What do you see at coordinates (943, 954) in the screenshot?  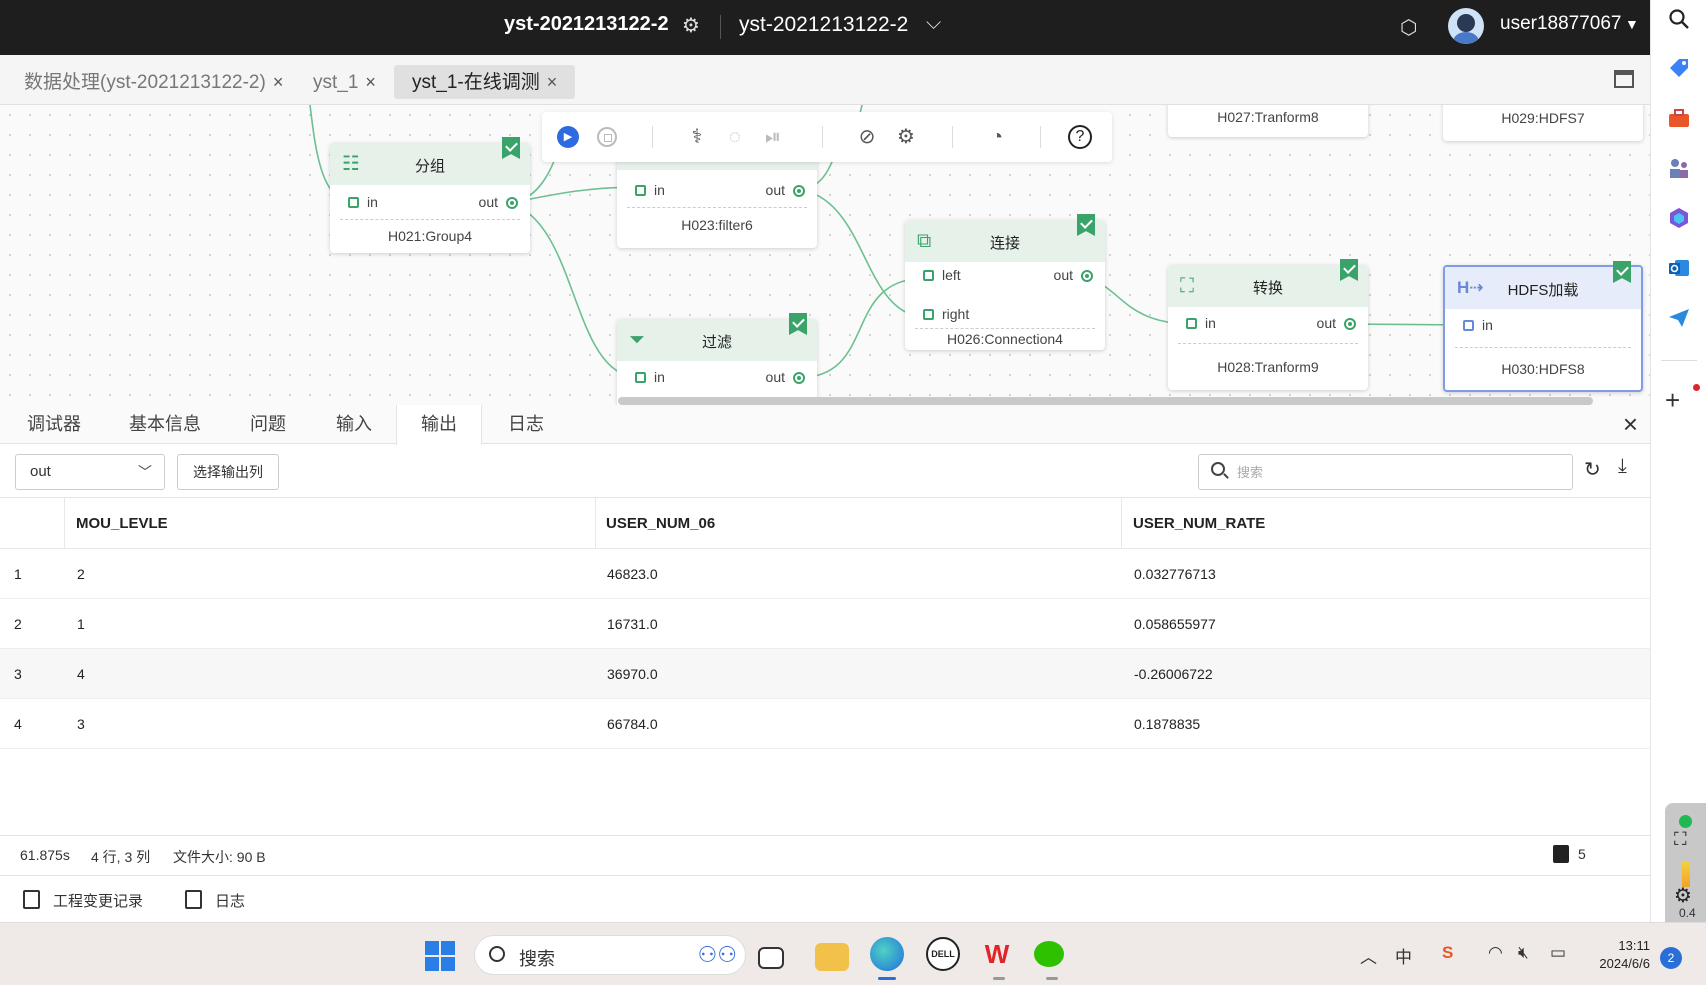 I see `dell-icon: DELL` at bounding box center [943, 954].